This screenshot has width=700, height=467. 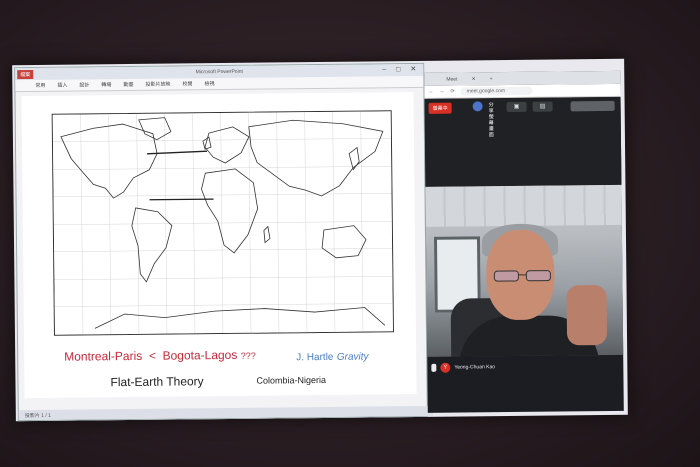 I want to click on reference-author: J. Hartle, so click(x=315, y=357).